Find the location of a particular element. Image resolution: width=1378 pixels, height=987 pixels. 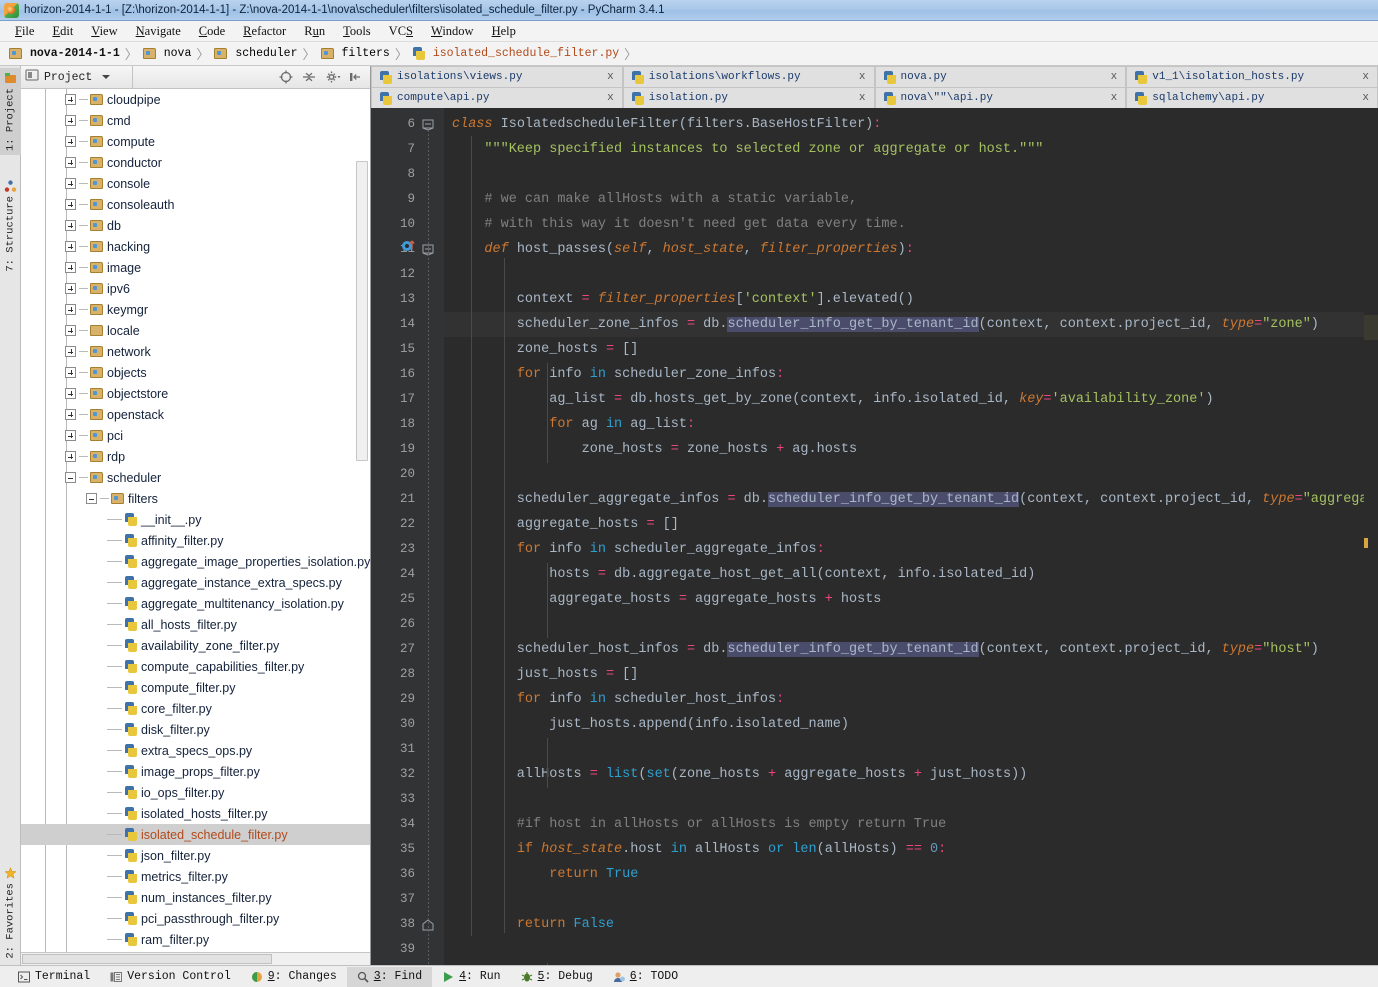

tree-item-cloudpipe: cloudpipe is located at coordinates (195, 99).